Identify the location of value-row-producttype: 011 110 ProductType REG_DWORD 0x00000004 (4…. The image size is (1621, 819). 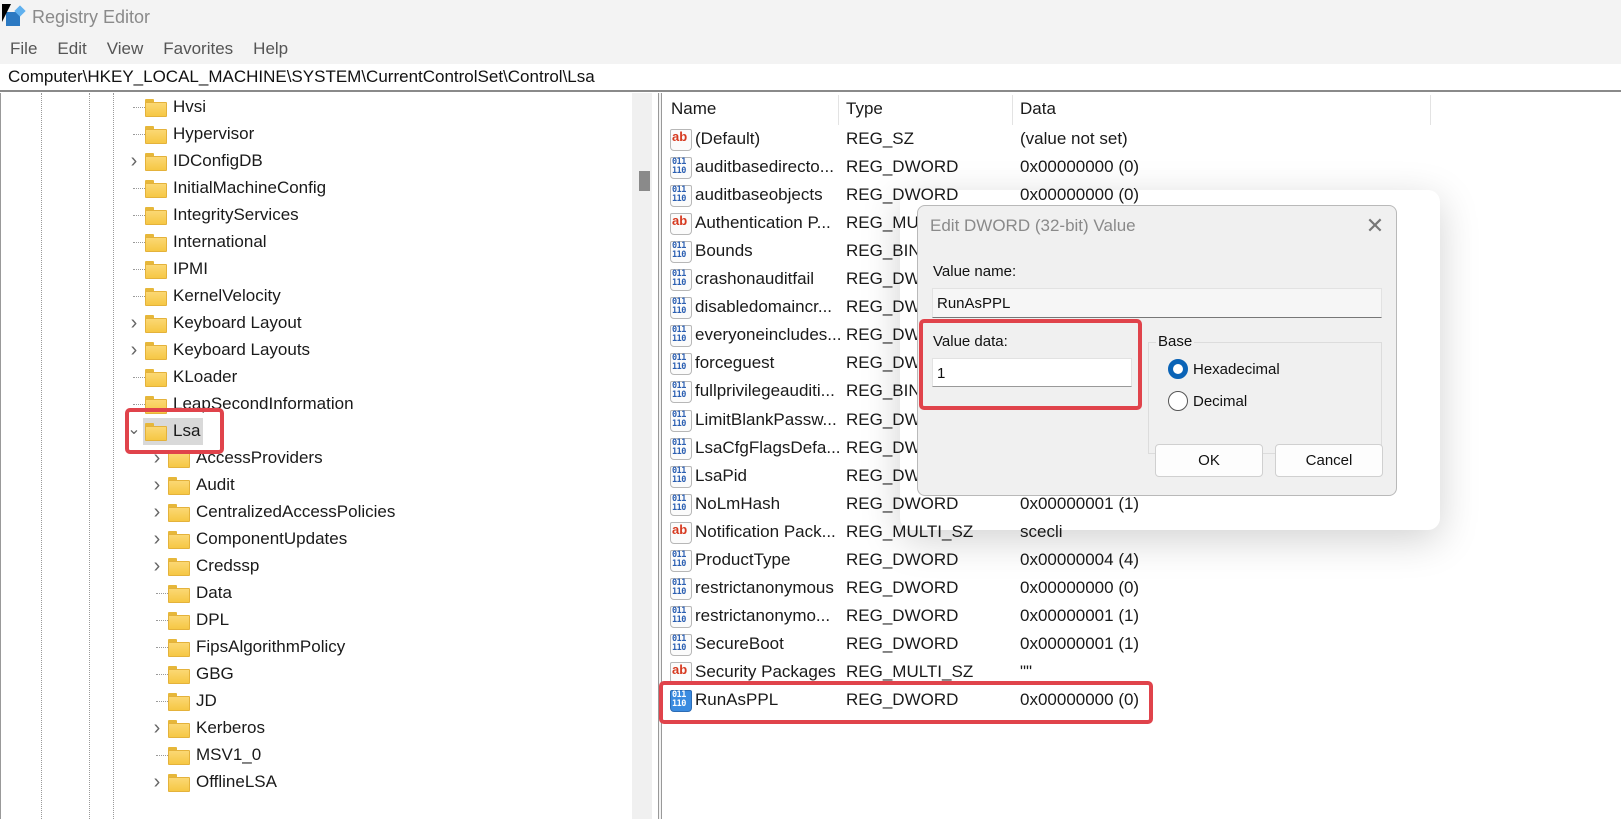
(1142, 560).